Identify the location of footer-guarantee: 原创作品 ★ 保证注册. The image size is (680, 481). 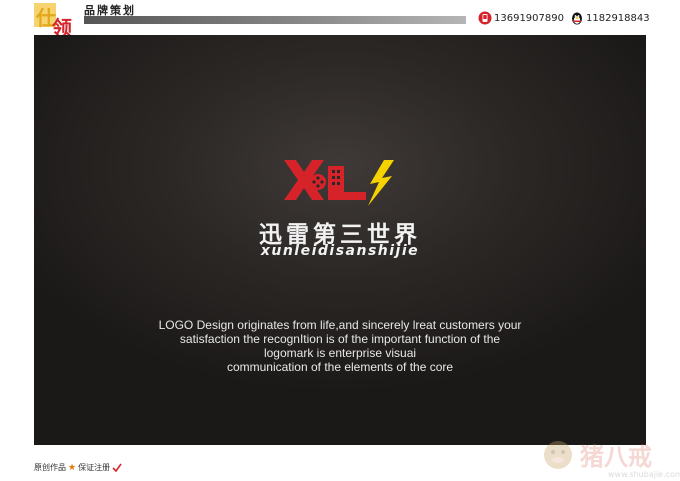
(78, 467).